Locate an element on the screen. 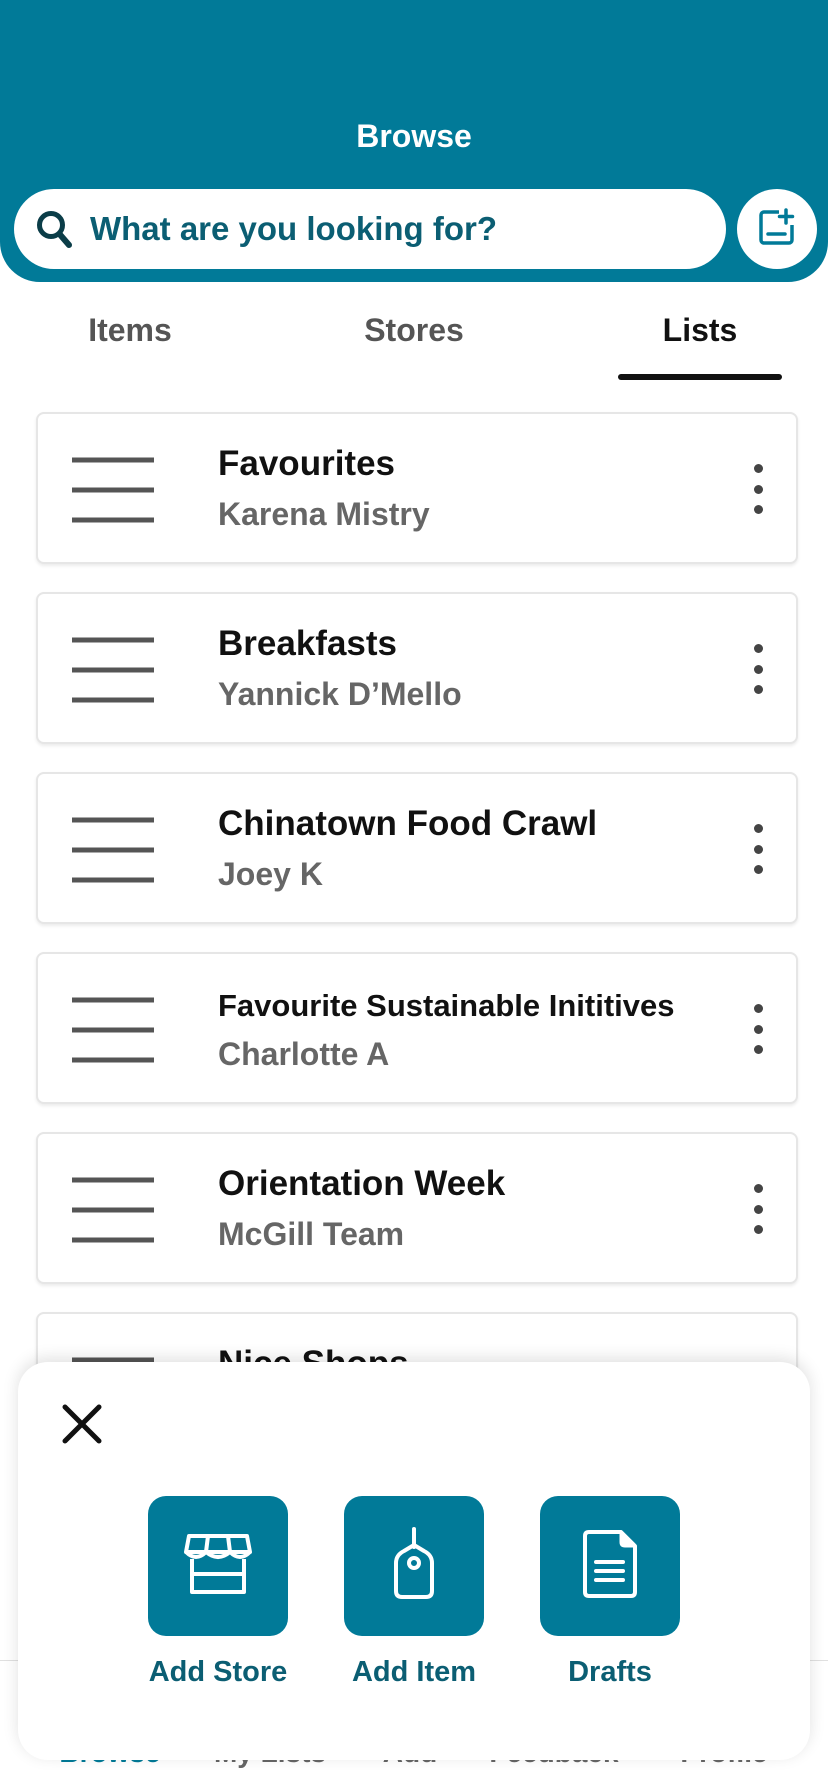 The image size is (828, 1792). add-square-icon is located at coordinates (777, 229).